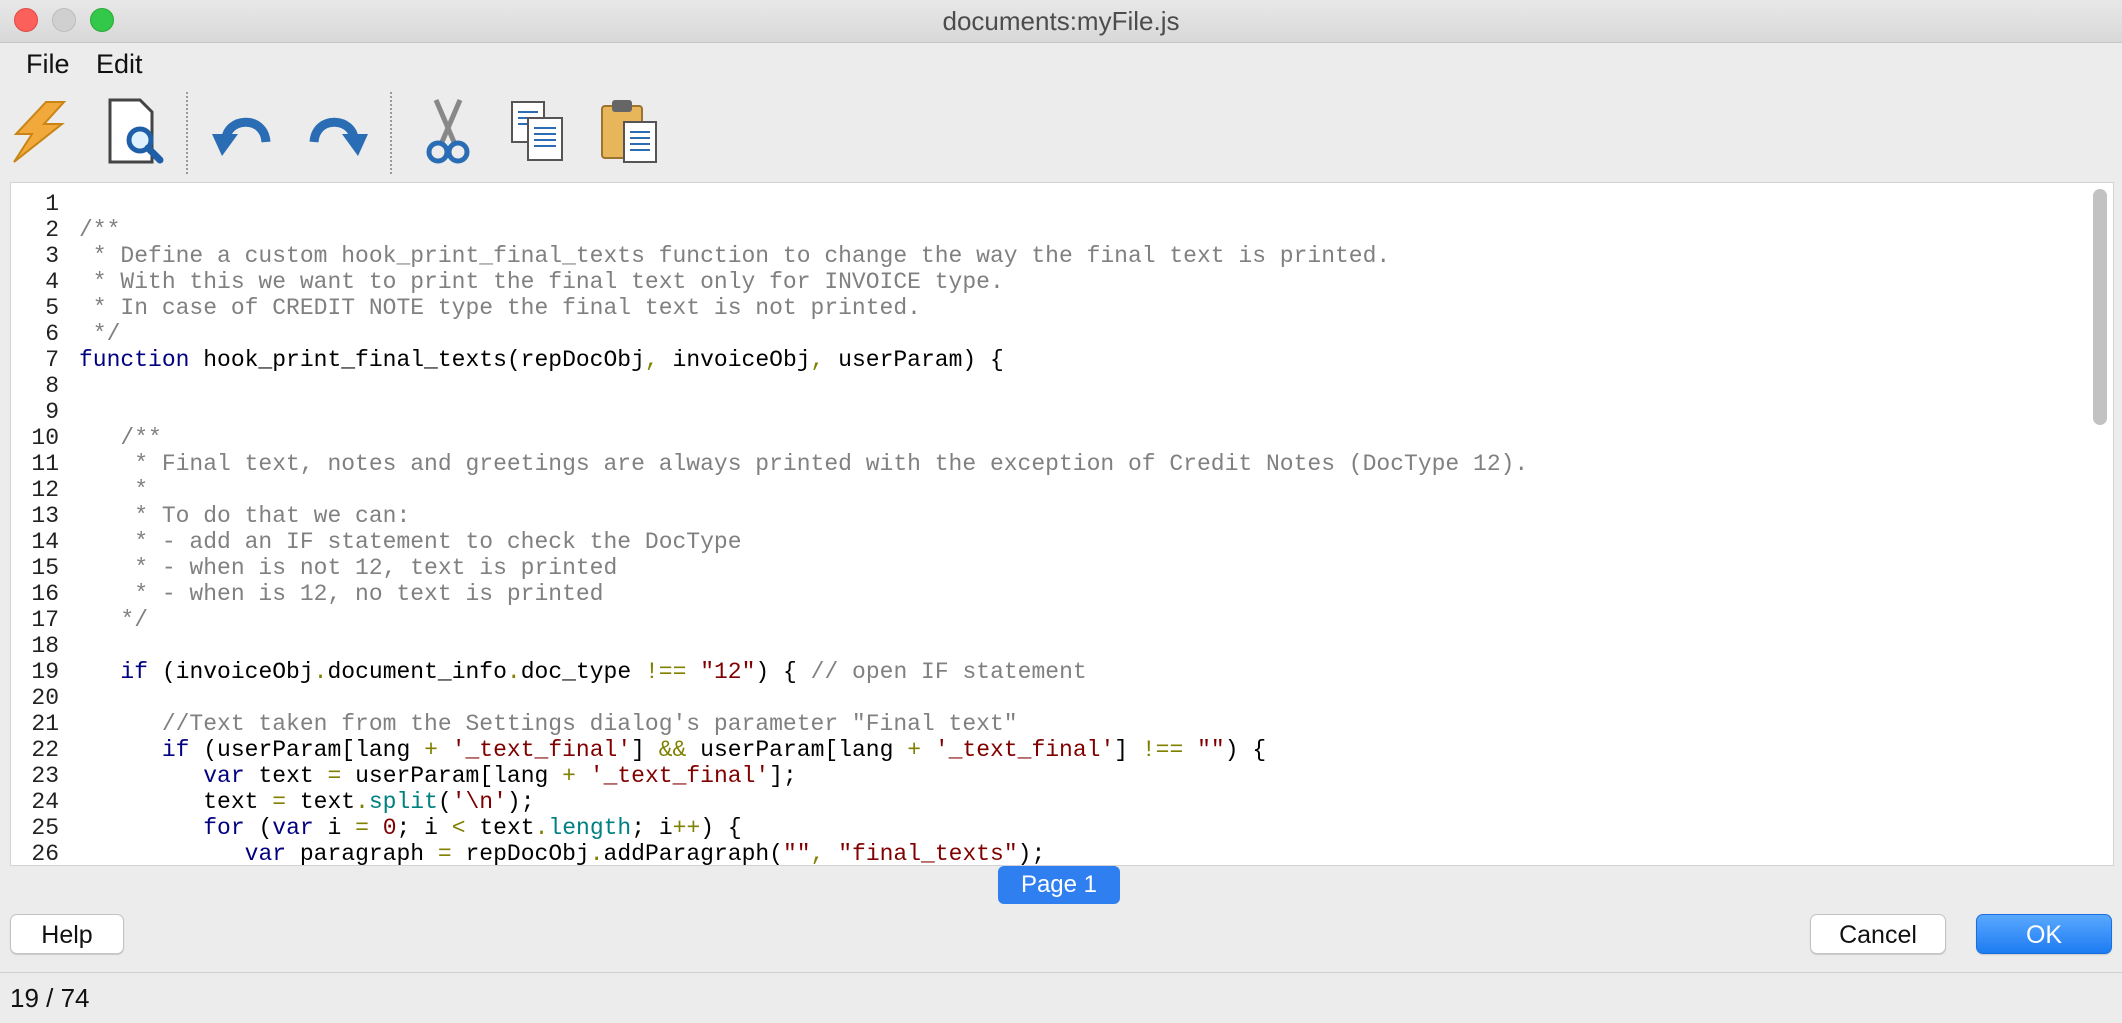 The height and width of the screenshot is (1023, 2122). I want to click on redo-icon, so click(336, 132).